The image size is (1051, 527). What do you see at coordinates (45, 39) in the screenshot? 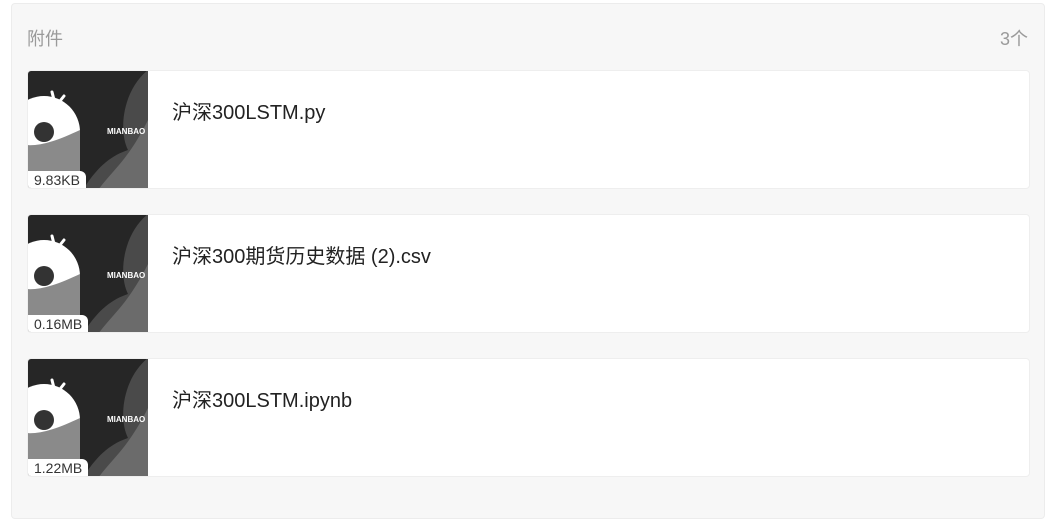
I see `attachments-title: 附件` at bounding box center [45, 39].